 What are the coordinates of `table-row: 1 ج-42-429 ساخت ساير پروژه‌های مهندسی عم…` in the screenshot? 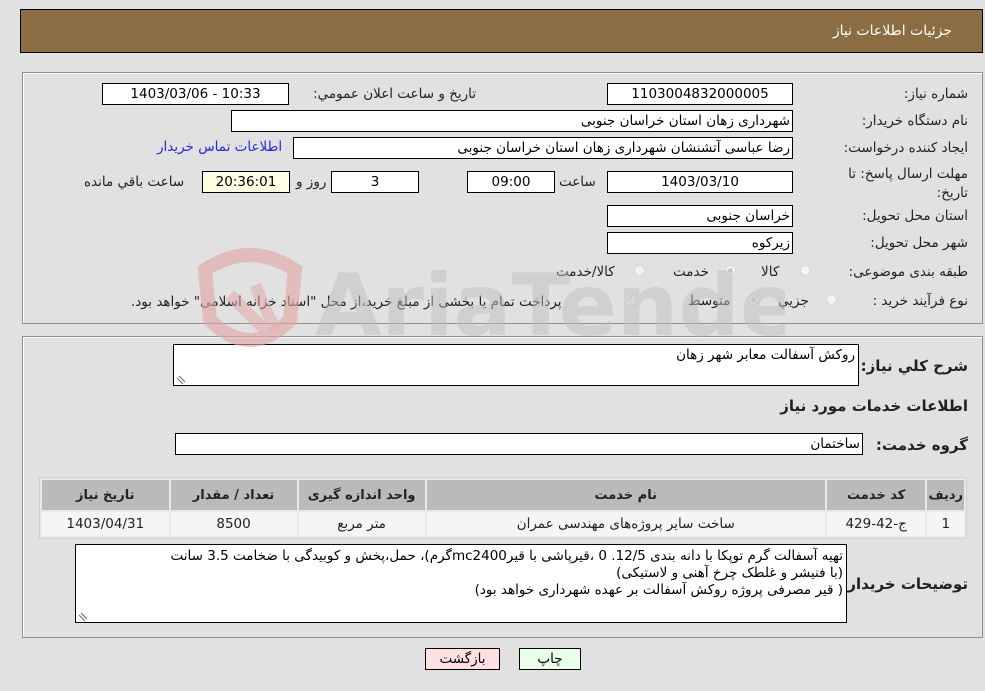 It's located at (503, 524).